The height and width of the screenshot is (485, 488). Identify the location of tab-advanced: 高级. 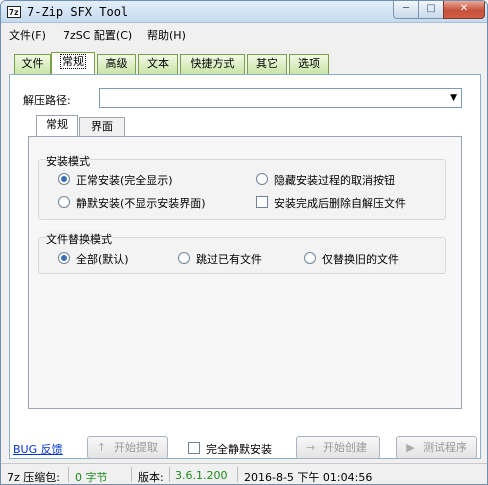
(116, 64).